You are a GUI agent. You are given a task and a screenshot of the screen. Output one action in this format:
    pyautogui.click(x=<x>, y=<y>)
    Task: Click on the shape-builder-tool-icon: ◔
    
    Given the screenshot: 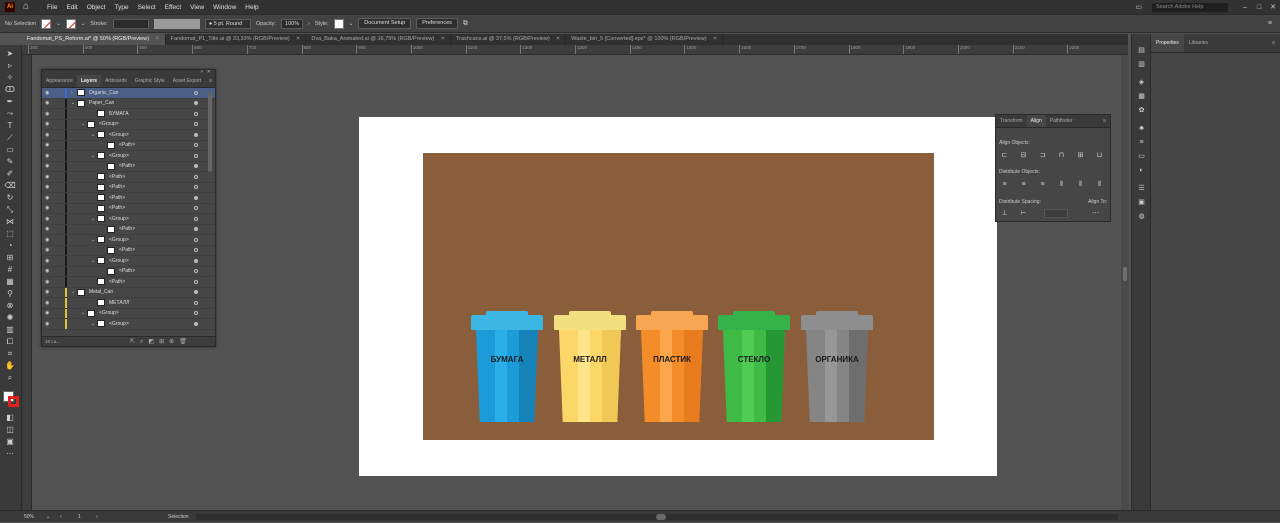 What is the action you would take?
    pyautogui.click(x=10, y=246)
    